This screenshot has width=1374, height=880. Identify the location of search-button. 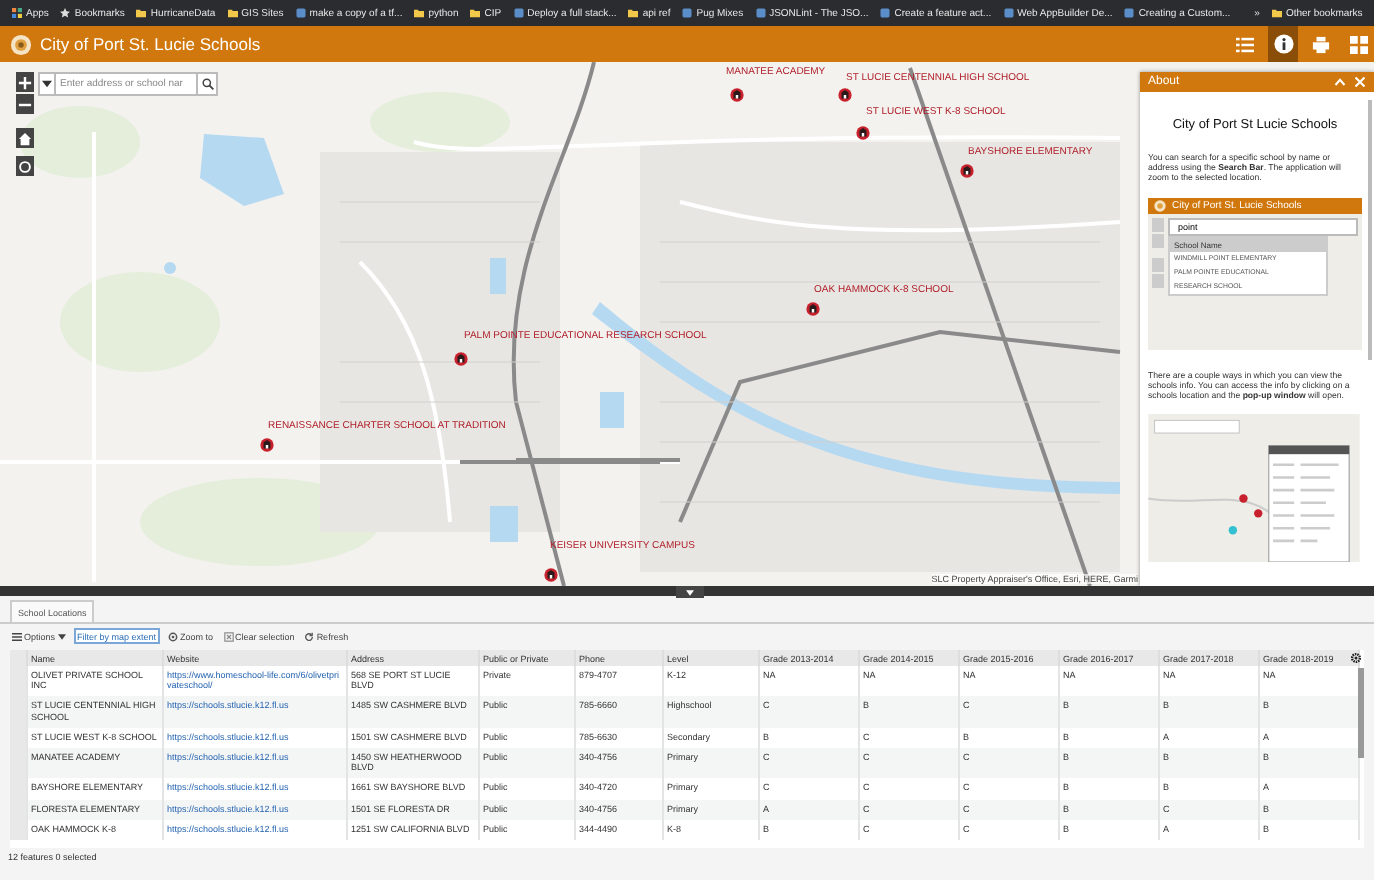
(208, 84).